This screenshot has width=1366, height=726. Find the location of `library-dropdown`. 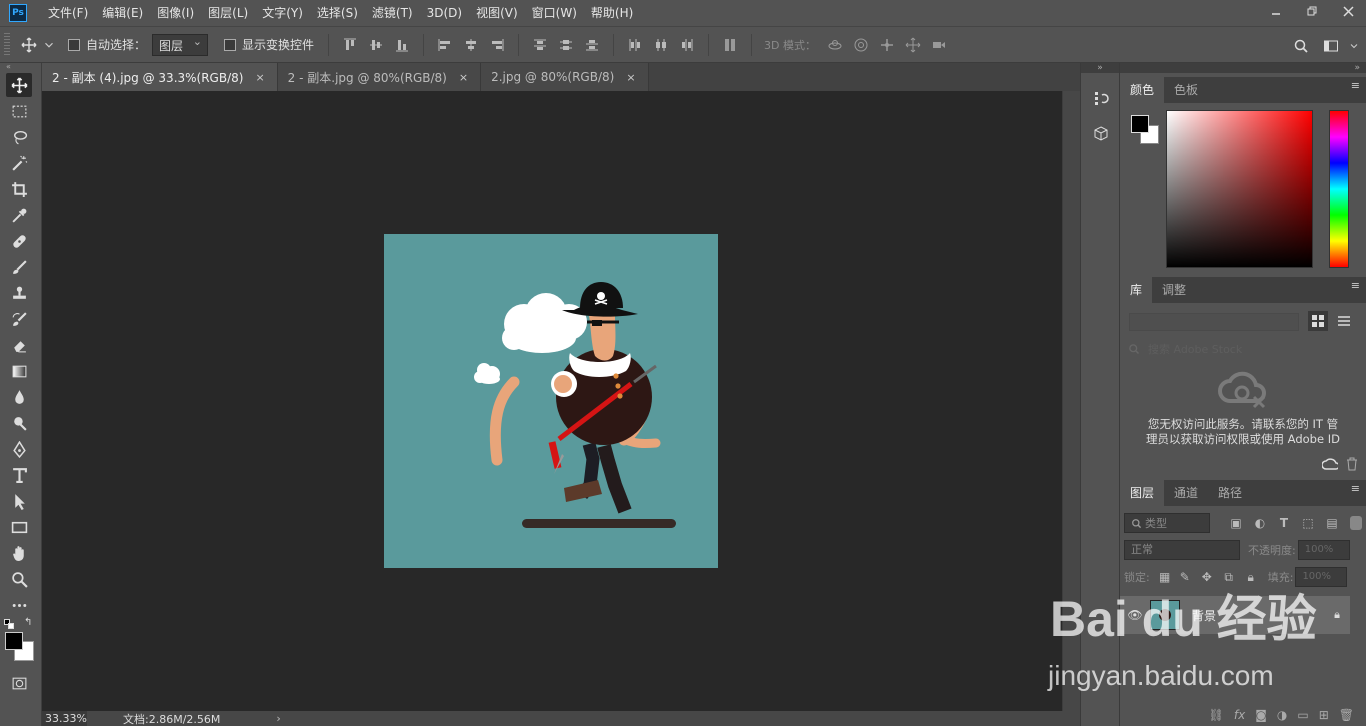

library-dropdown is located at coordinates (1214, 322).